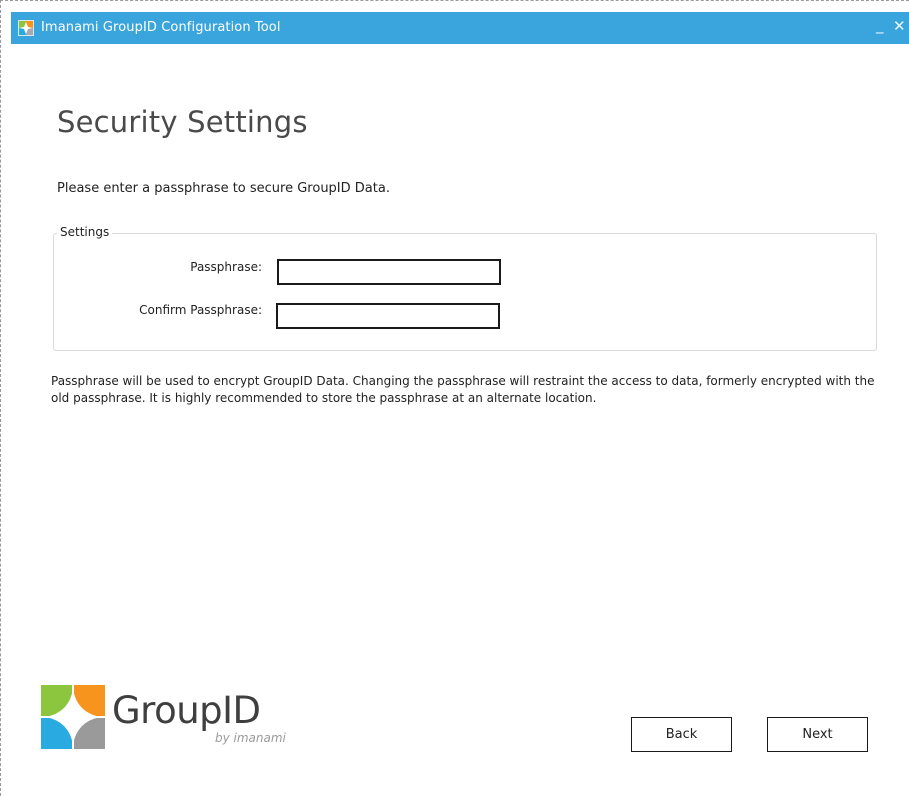 The image size is (909, 796). I want to click on app-icon, so click(26, 28).